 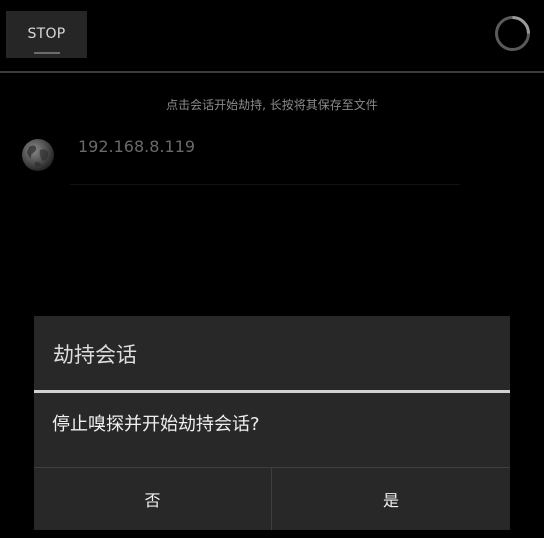 What do you see at coordinates (391, 499) in the screenshot?
I see `yes-button: 是` at bounding box center [391, 499].